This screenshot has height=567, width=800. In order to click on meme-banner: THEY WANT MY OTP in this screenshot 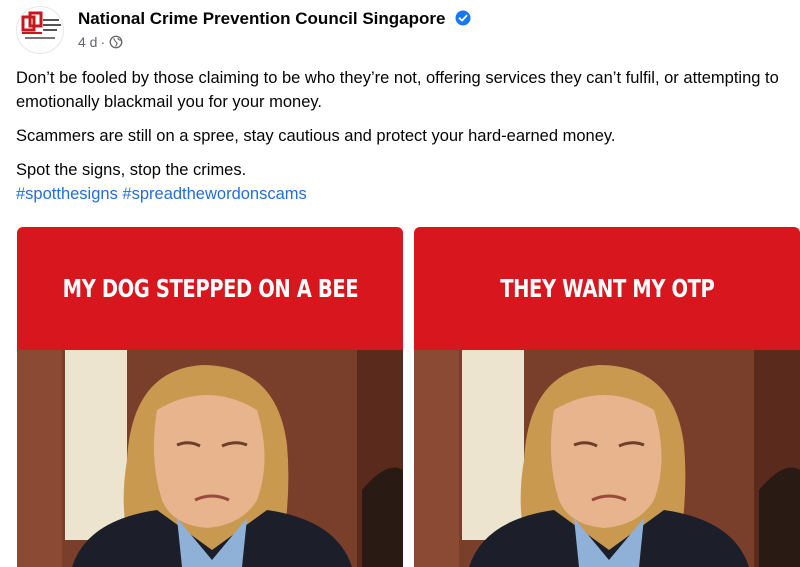, I will do `click(607, 288)`.